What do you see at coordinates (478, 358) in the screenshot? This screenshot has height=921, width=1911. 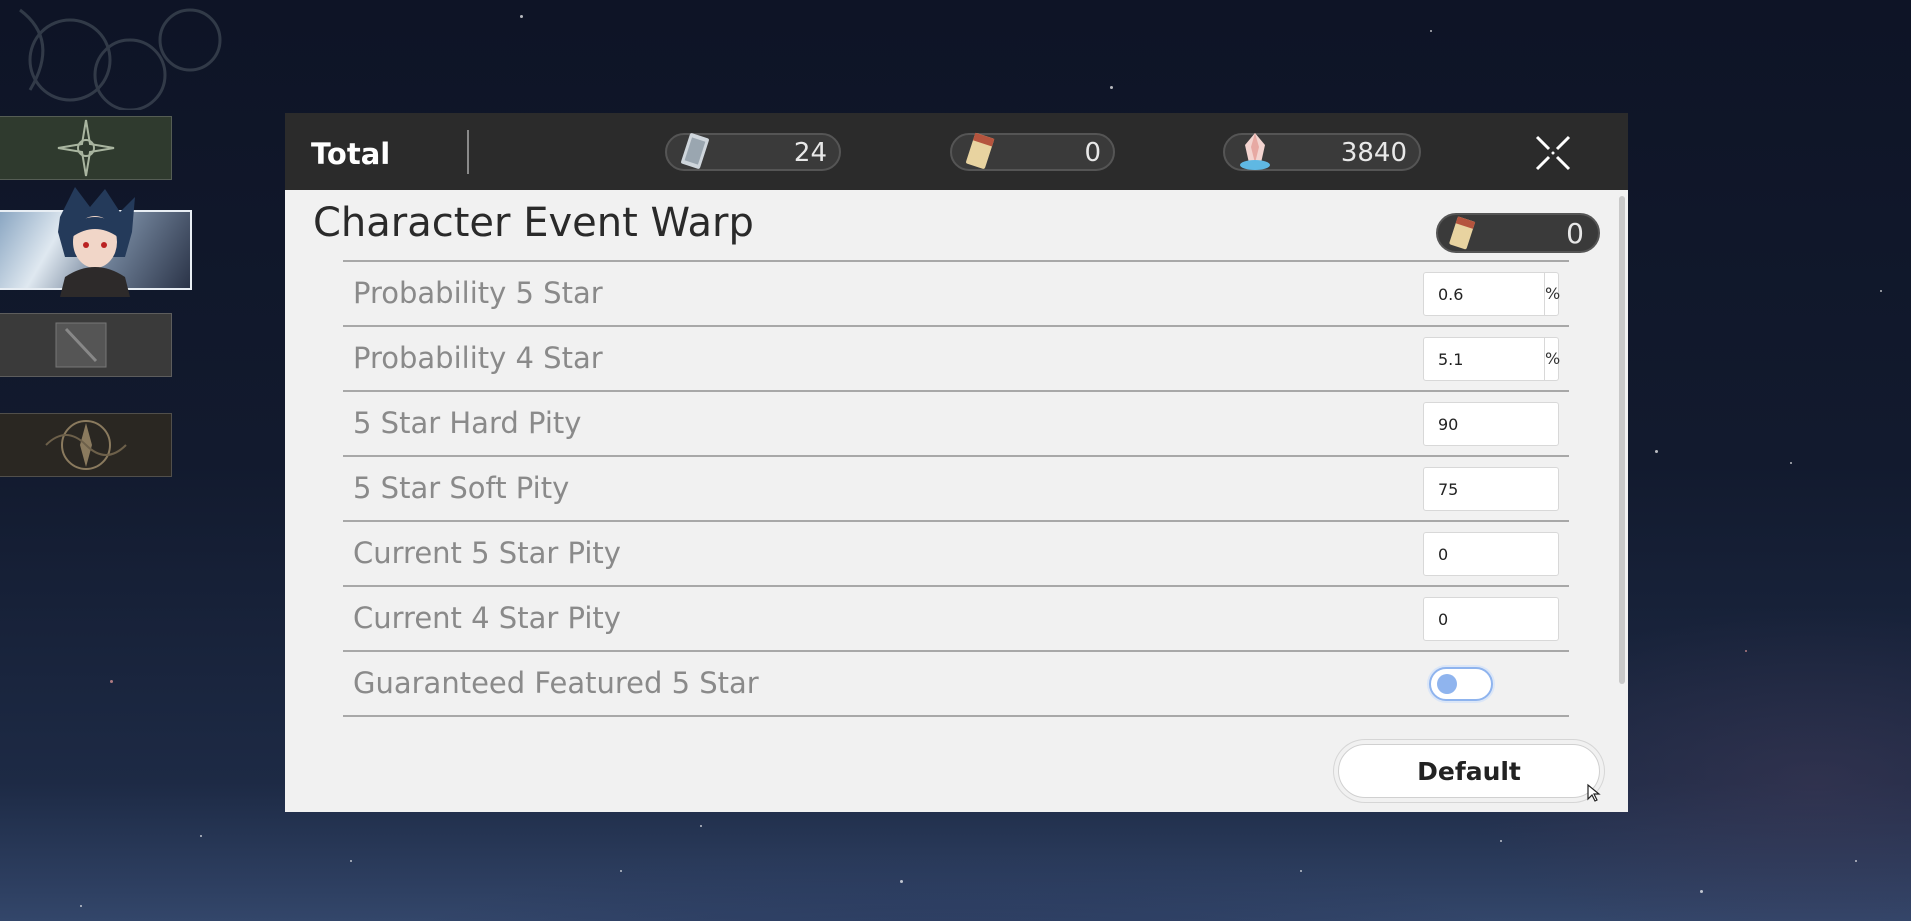 I see `setting-label: Probability 4 Star` at bounding box center [478, 358].